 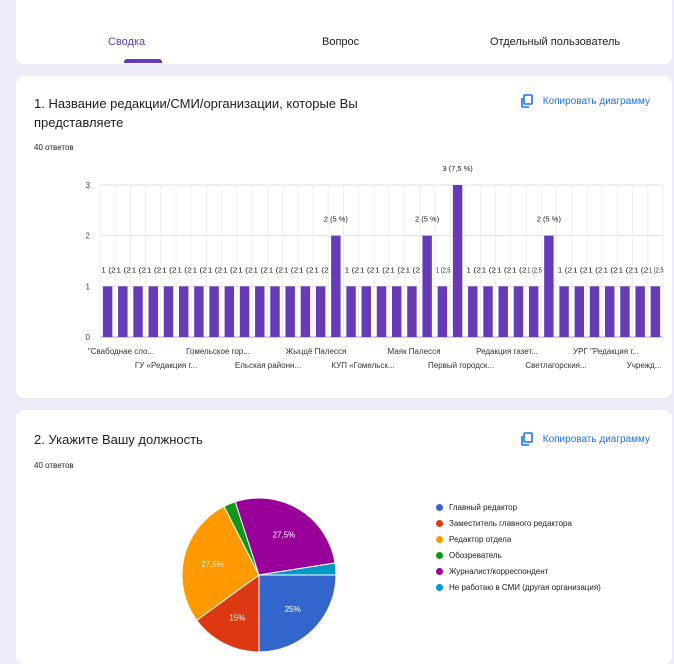 I want to click on response-count: 40 ответов, so click(x=54, y=465).